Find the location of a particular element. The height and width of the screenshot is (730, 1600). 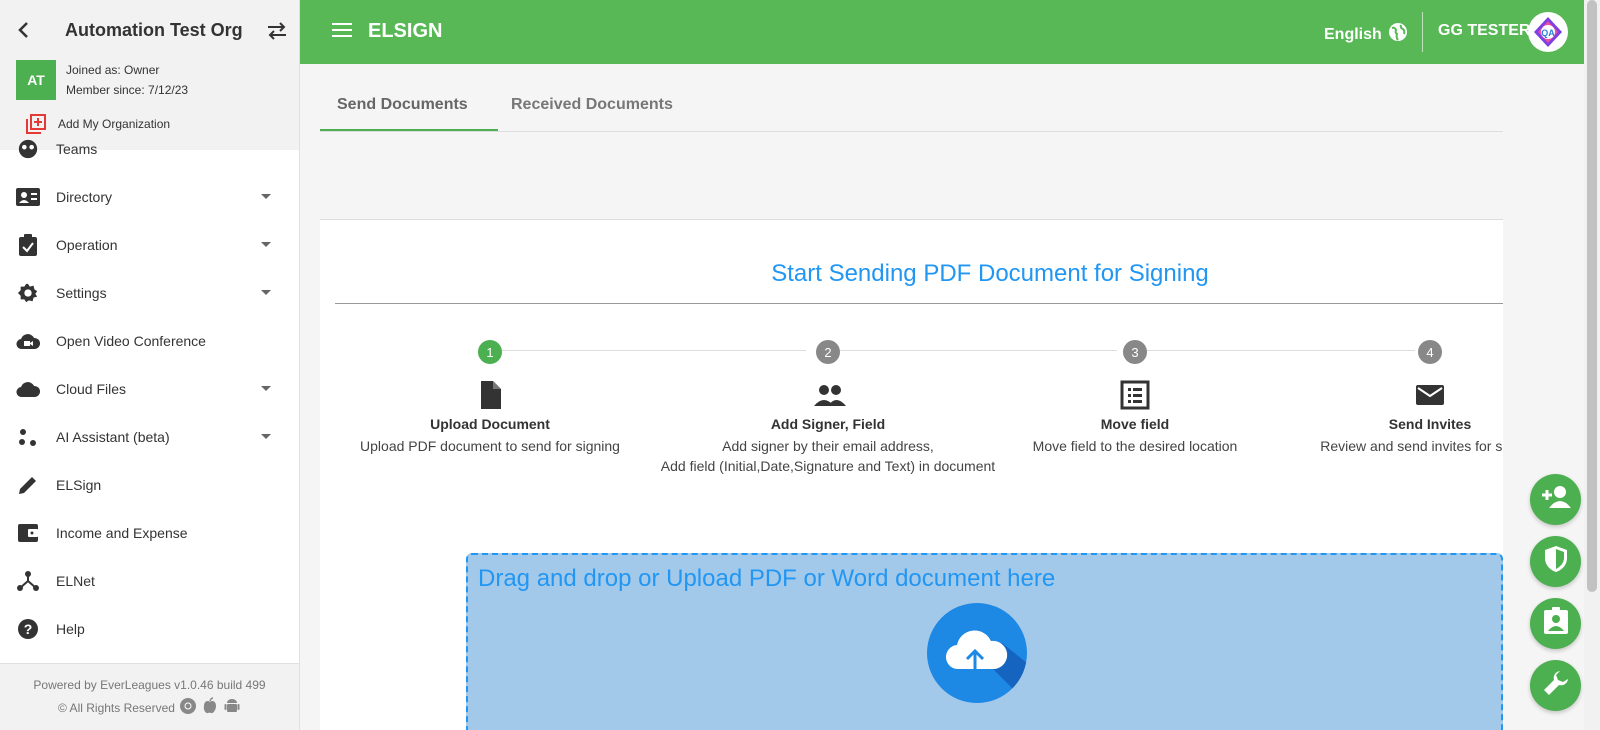

cloud-icon is located at coordinates (28, 389).